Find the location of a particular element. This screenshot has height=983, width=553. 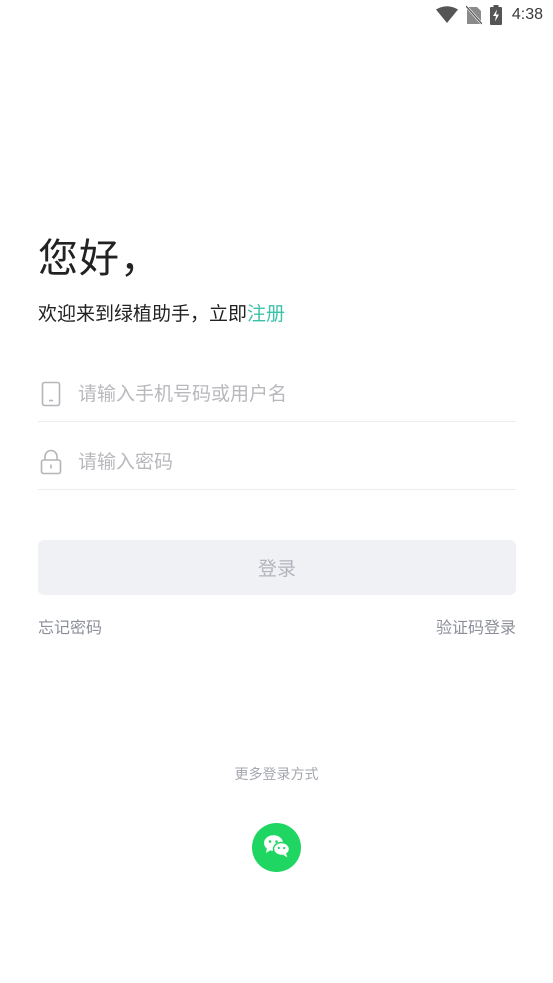

welcome-message: 欢迎来到绿植助手，立即 is located at coordinates (143, 314).